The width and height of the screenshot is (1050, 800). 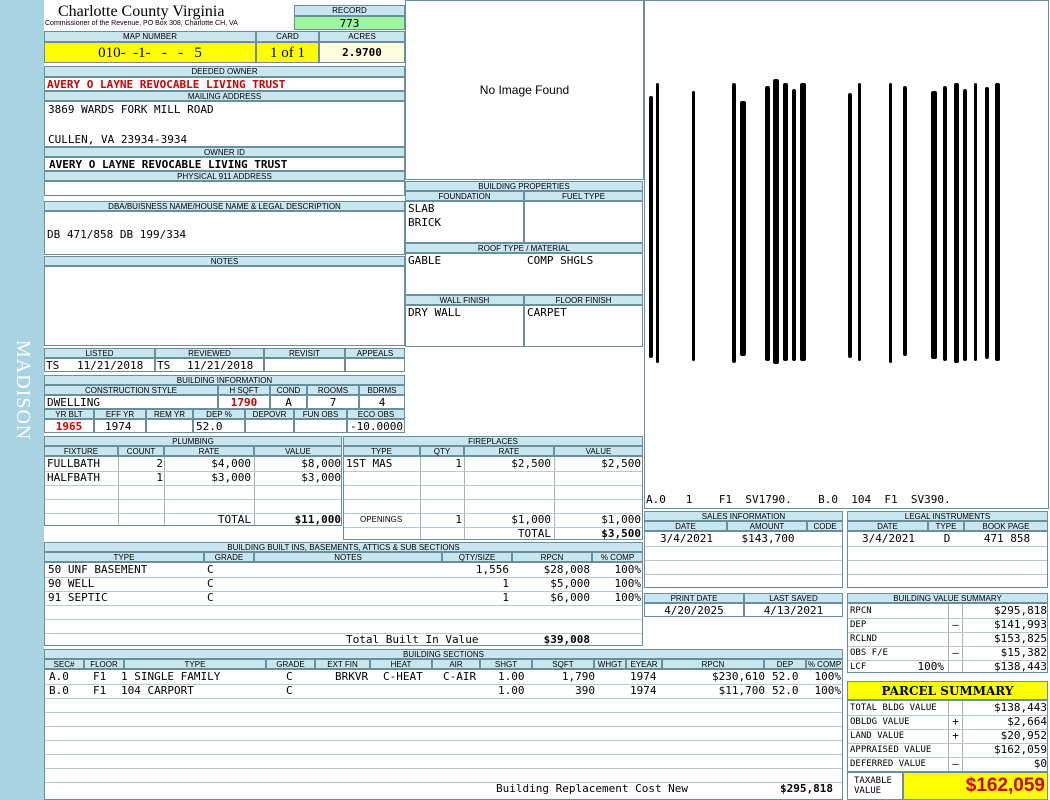 I want to click on dep-percent: 52.0, so click(x=219, y=426).